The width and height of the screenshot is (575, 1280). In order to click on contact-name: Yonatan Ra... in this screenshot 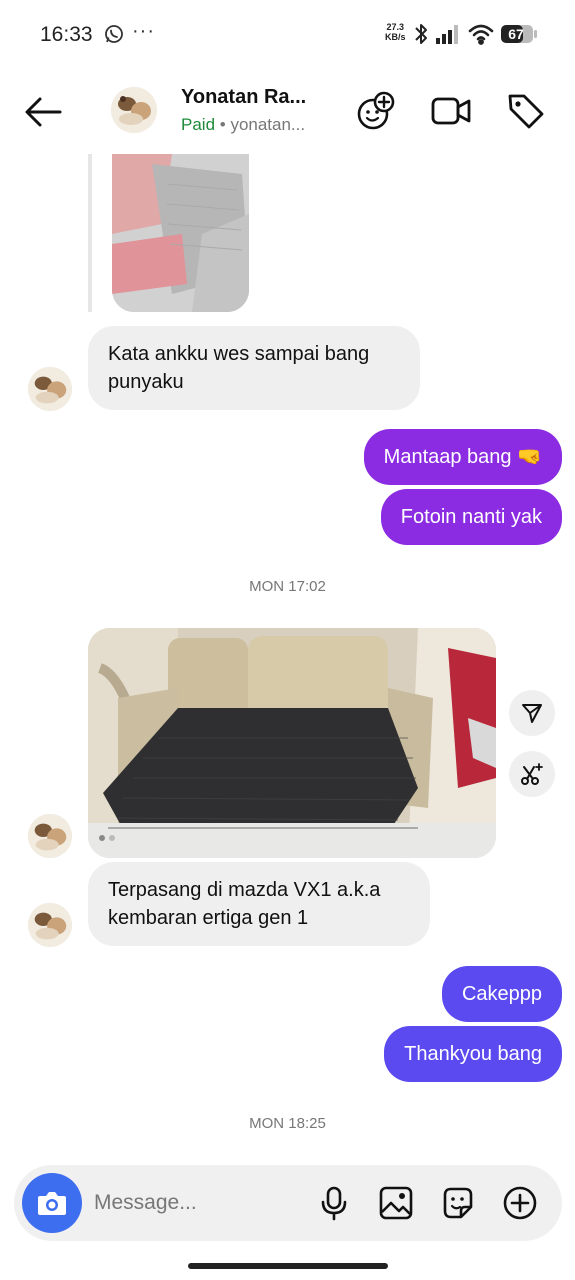, I will do `click(243, 97)`.